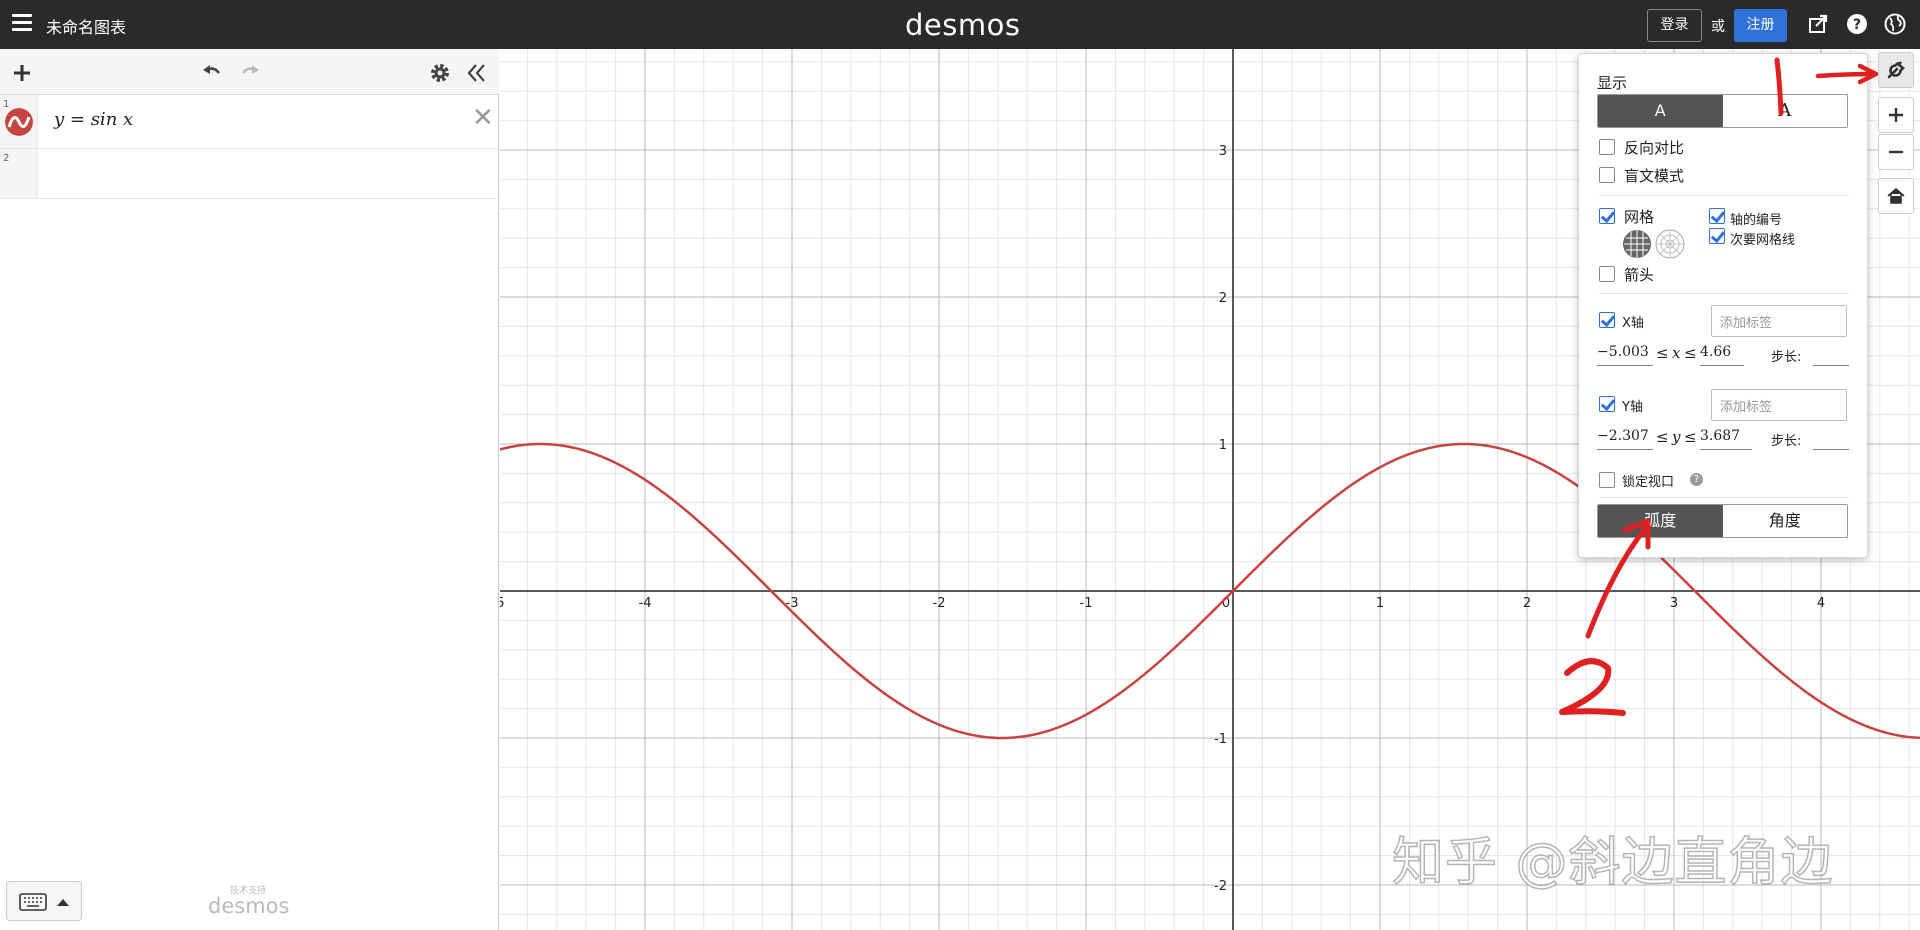 The image size is (1920, 930). I want to click on plus-icon, so click(1896, 115).